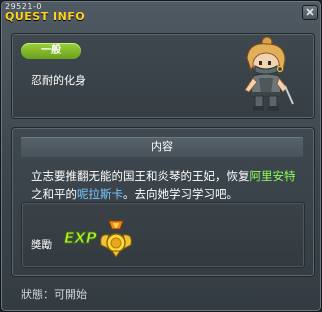 The width and height of the screenshot is (322, 312). Describe the element at coordinates (100, 194) in the screenshot. I see `npc-link: 呢拉斯卡` at that location.